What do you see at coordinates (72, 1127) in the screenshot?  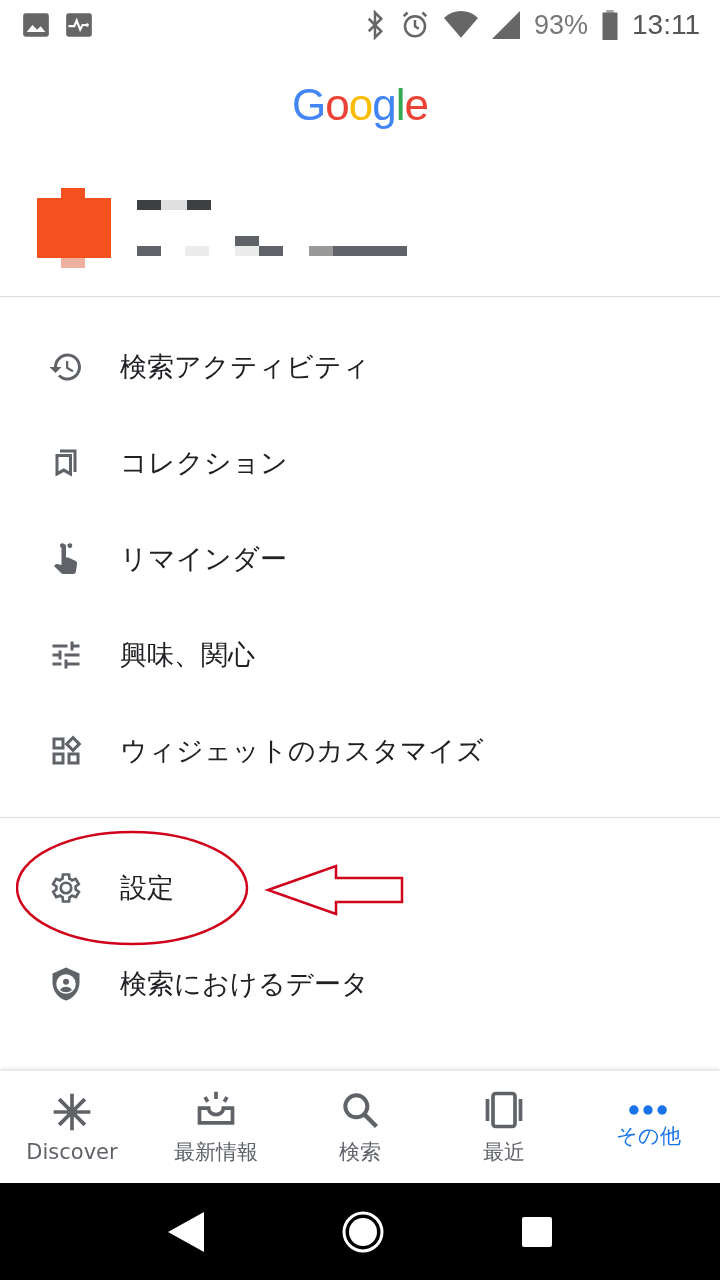 I see `nav-tab: Discover` at bounding box center [72, 1127].